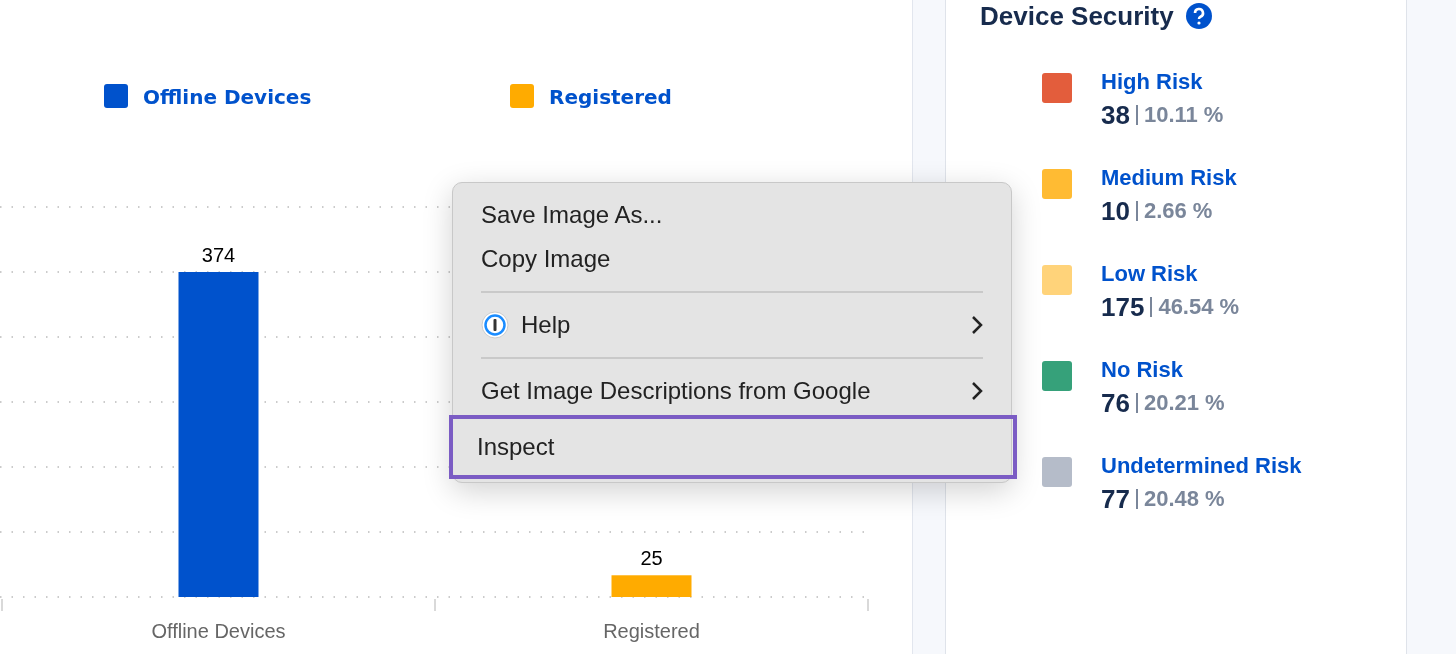 The width and height of the screenshot is (1456, 654). What do you see at coordinates (1184, 499) in the screenshot?
I see `risk-percent: 20.48 %` at bounding box center [1184, 499].